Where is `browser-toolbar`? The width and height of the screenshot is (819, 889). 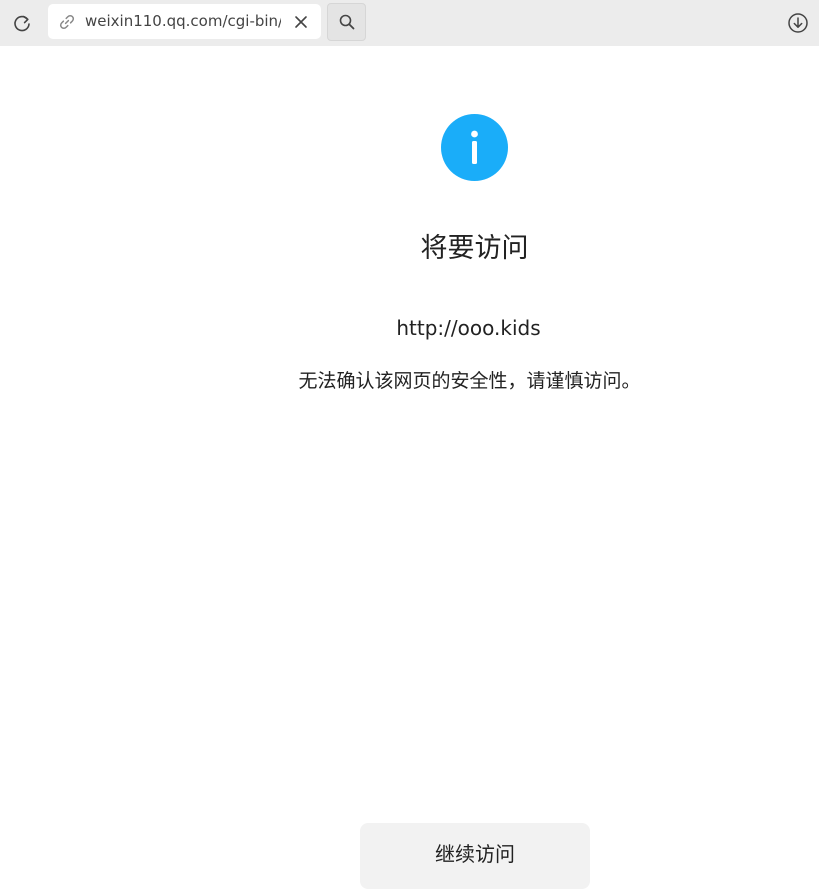 browser-toolbar is located at coordinates (409, 23).